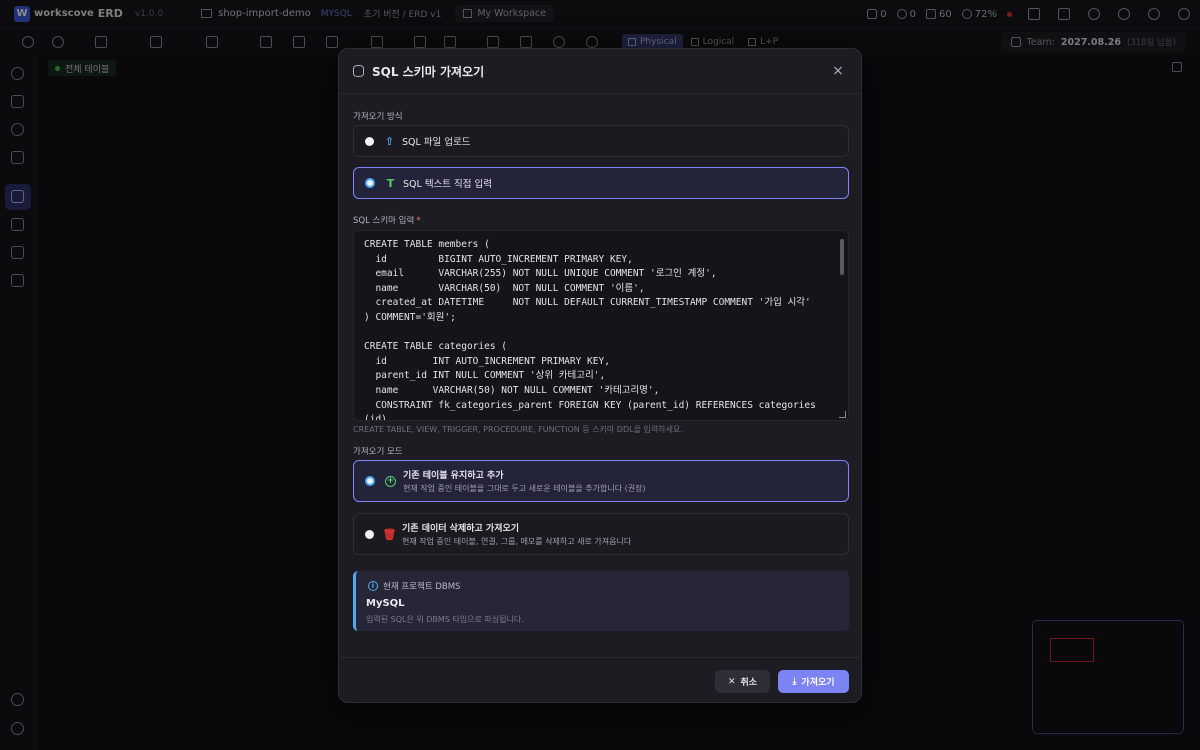  I want to click on option-text-input-label: SQL 텍스트 직접 입력, so click(448, 184).